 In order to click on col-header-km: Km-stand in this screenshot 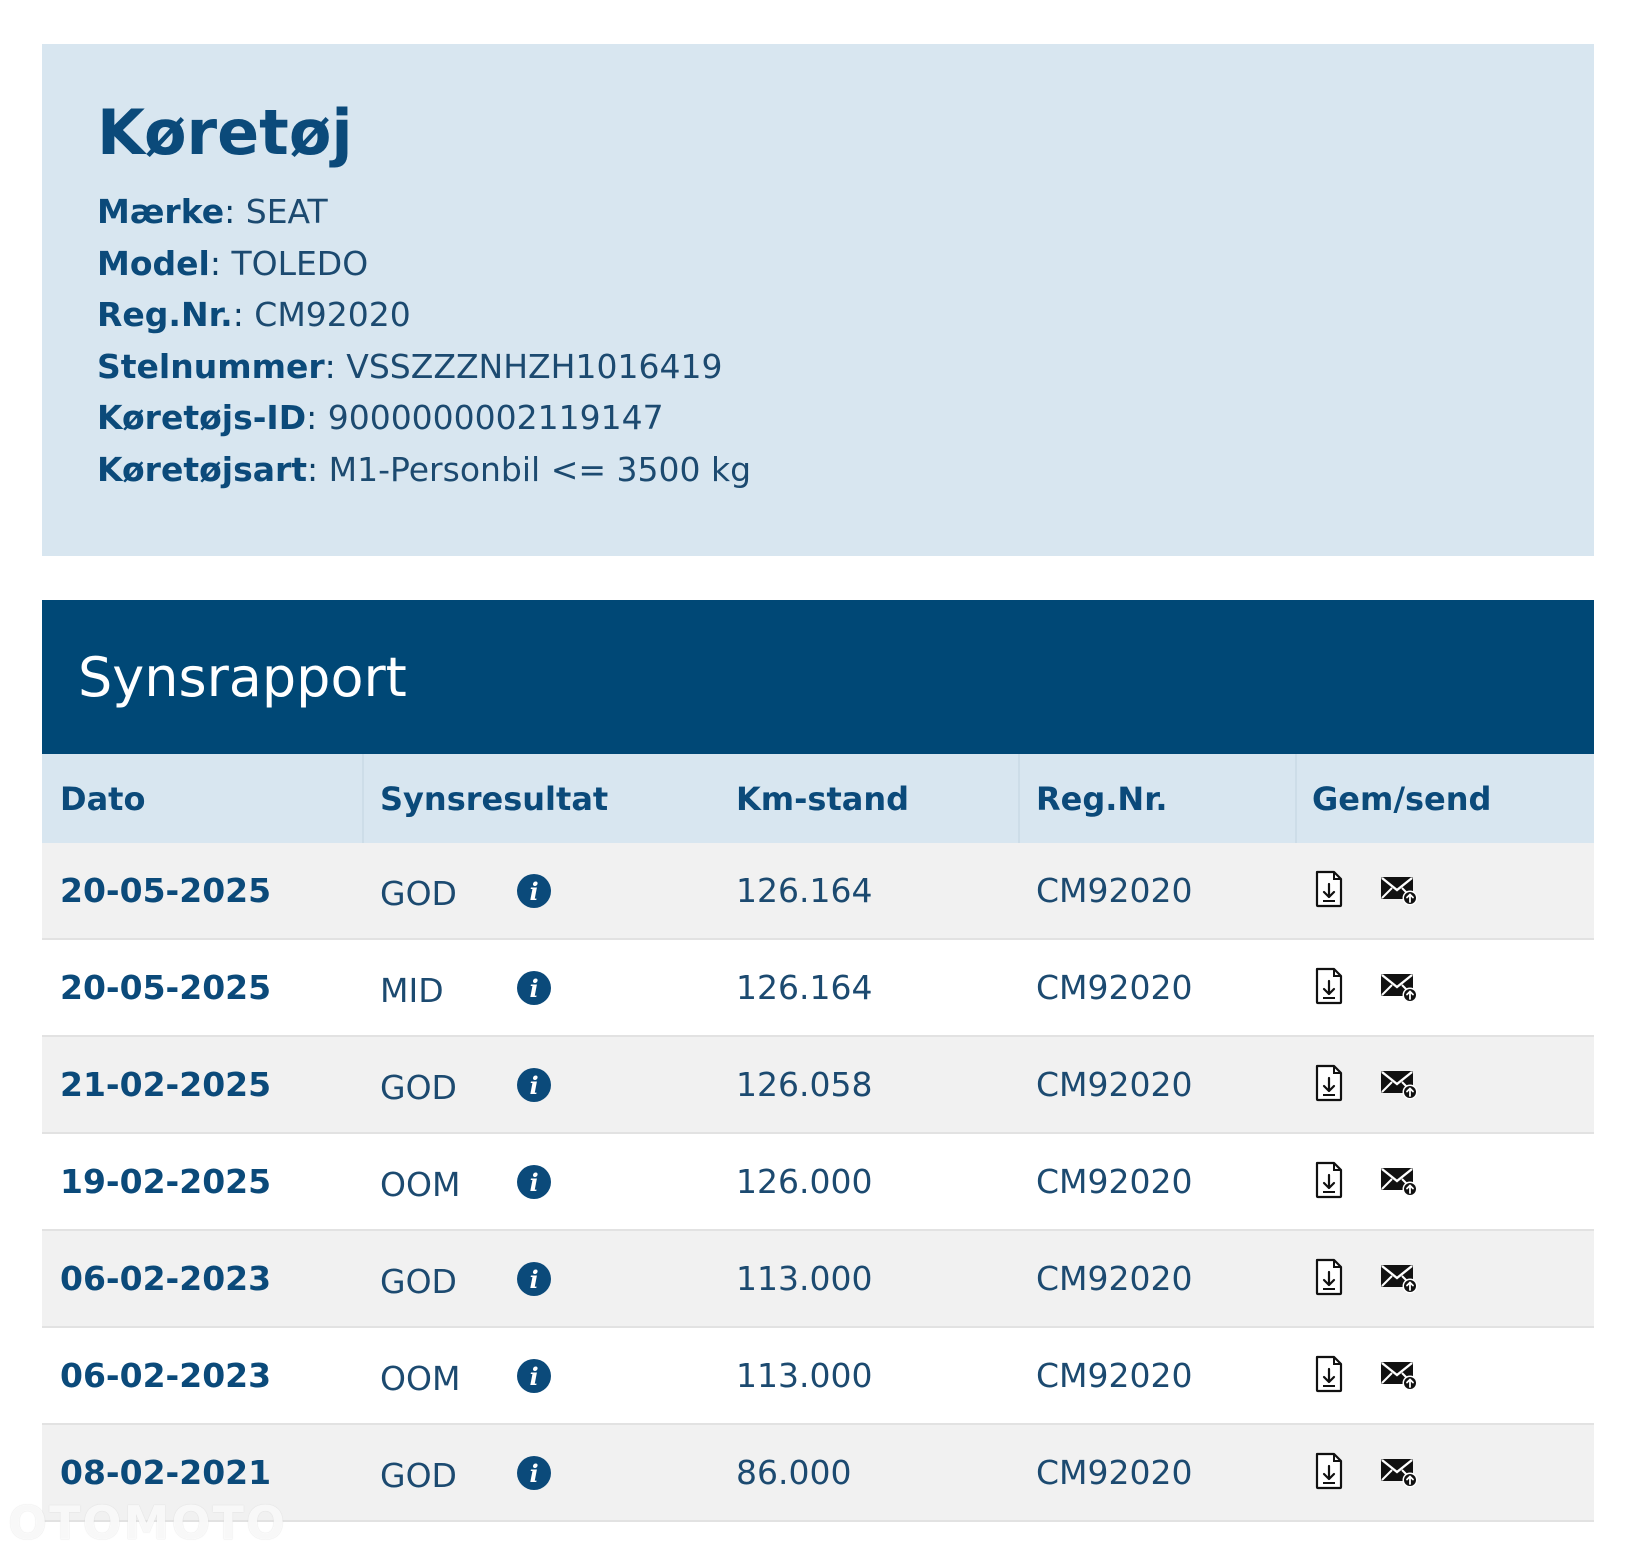, I will do `click(823, 798)`.